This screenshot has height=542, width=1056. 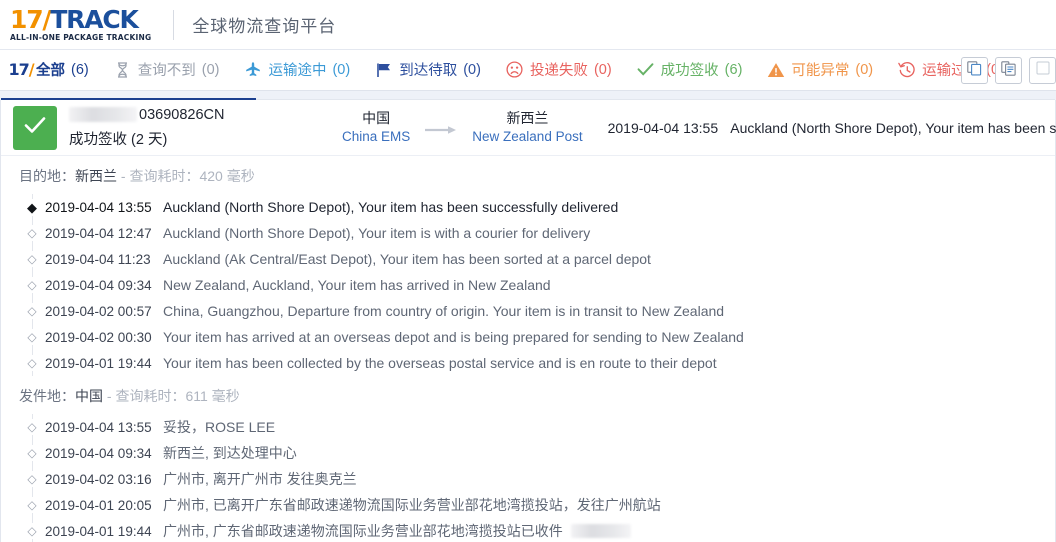 I want to click on tracking-number-visible: 03690826CN, so click(x=182, y=114).